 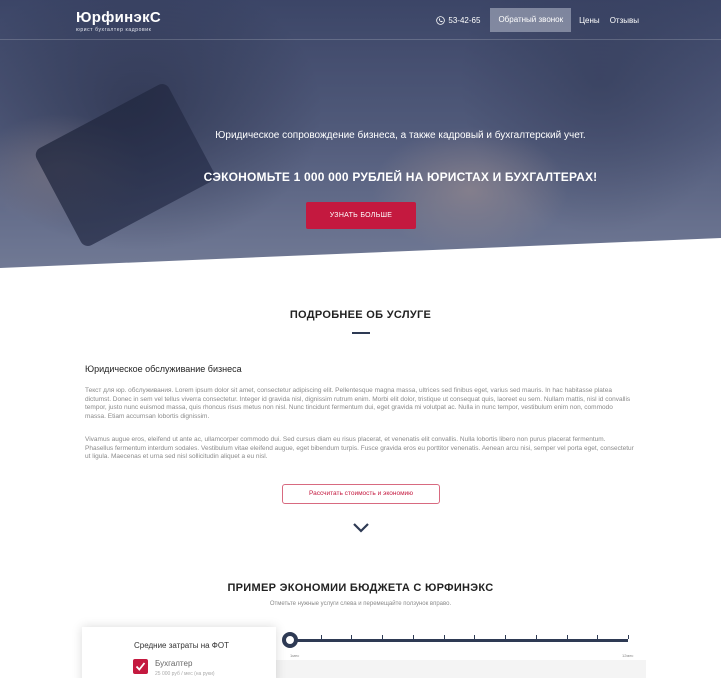 What do you see at coordinates (624, 20) in the screenshot?
I see `nav-reviews: Отзывы` at bounding box center [624, 20].